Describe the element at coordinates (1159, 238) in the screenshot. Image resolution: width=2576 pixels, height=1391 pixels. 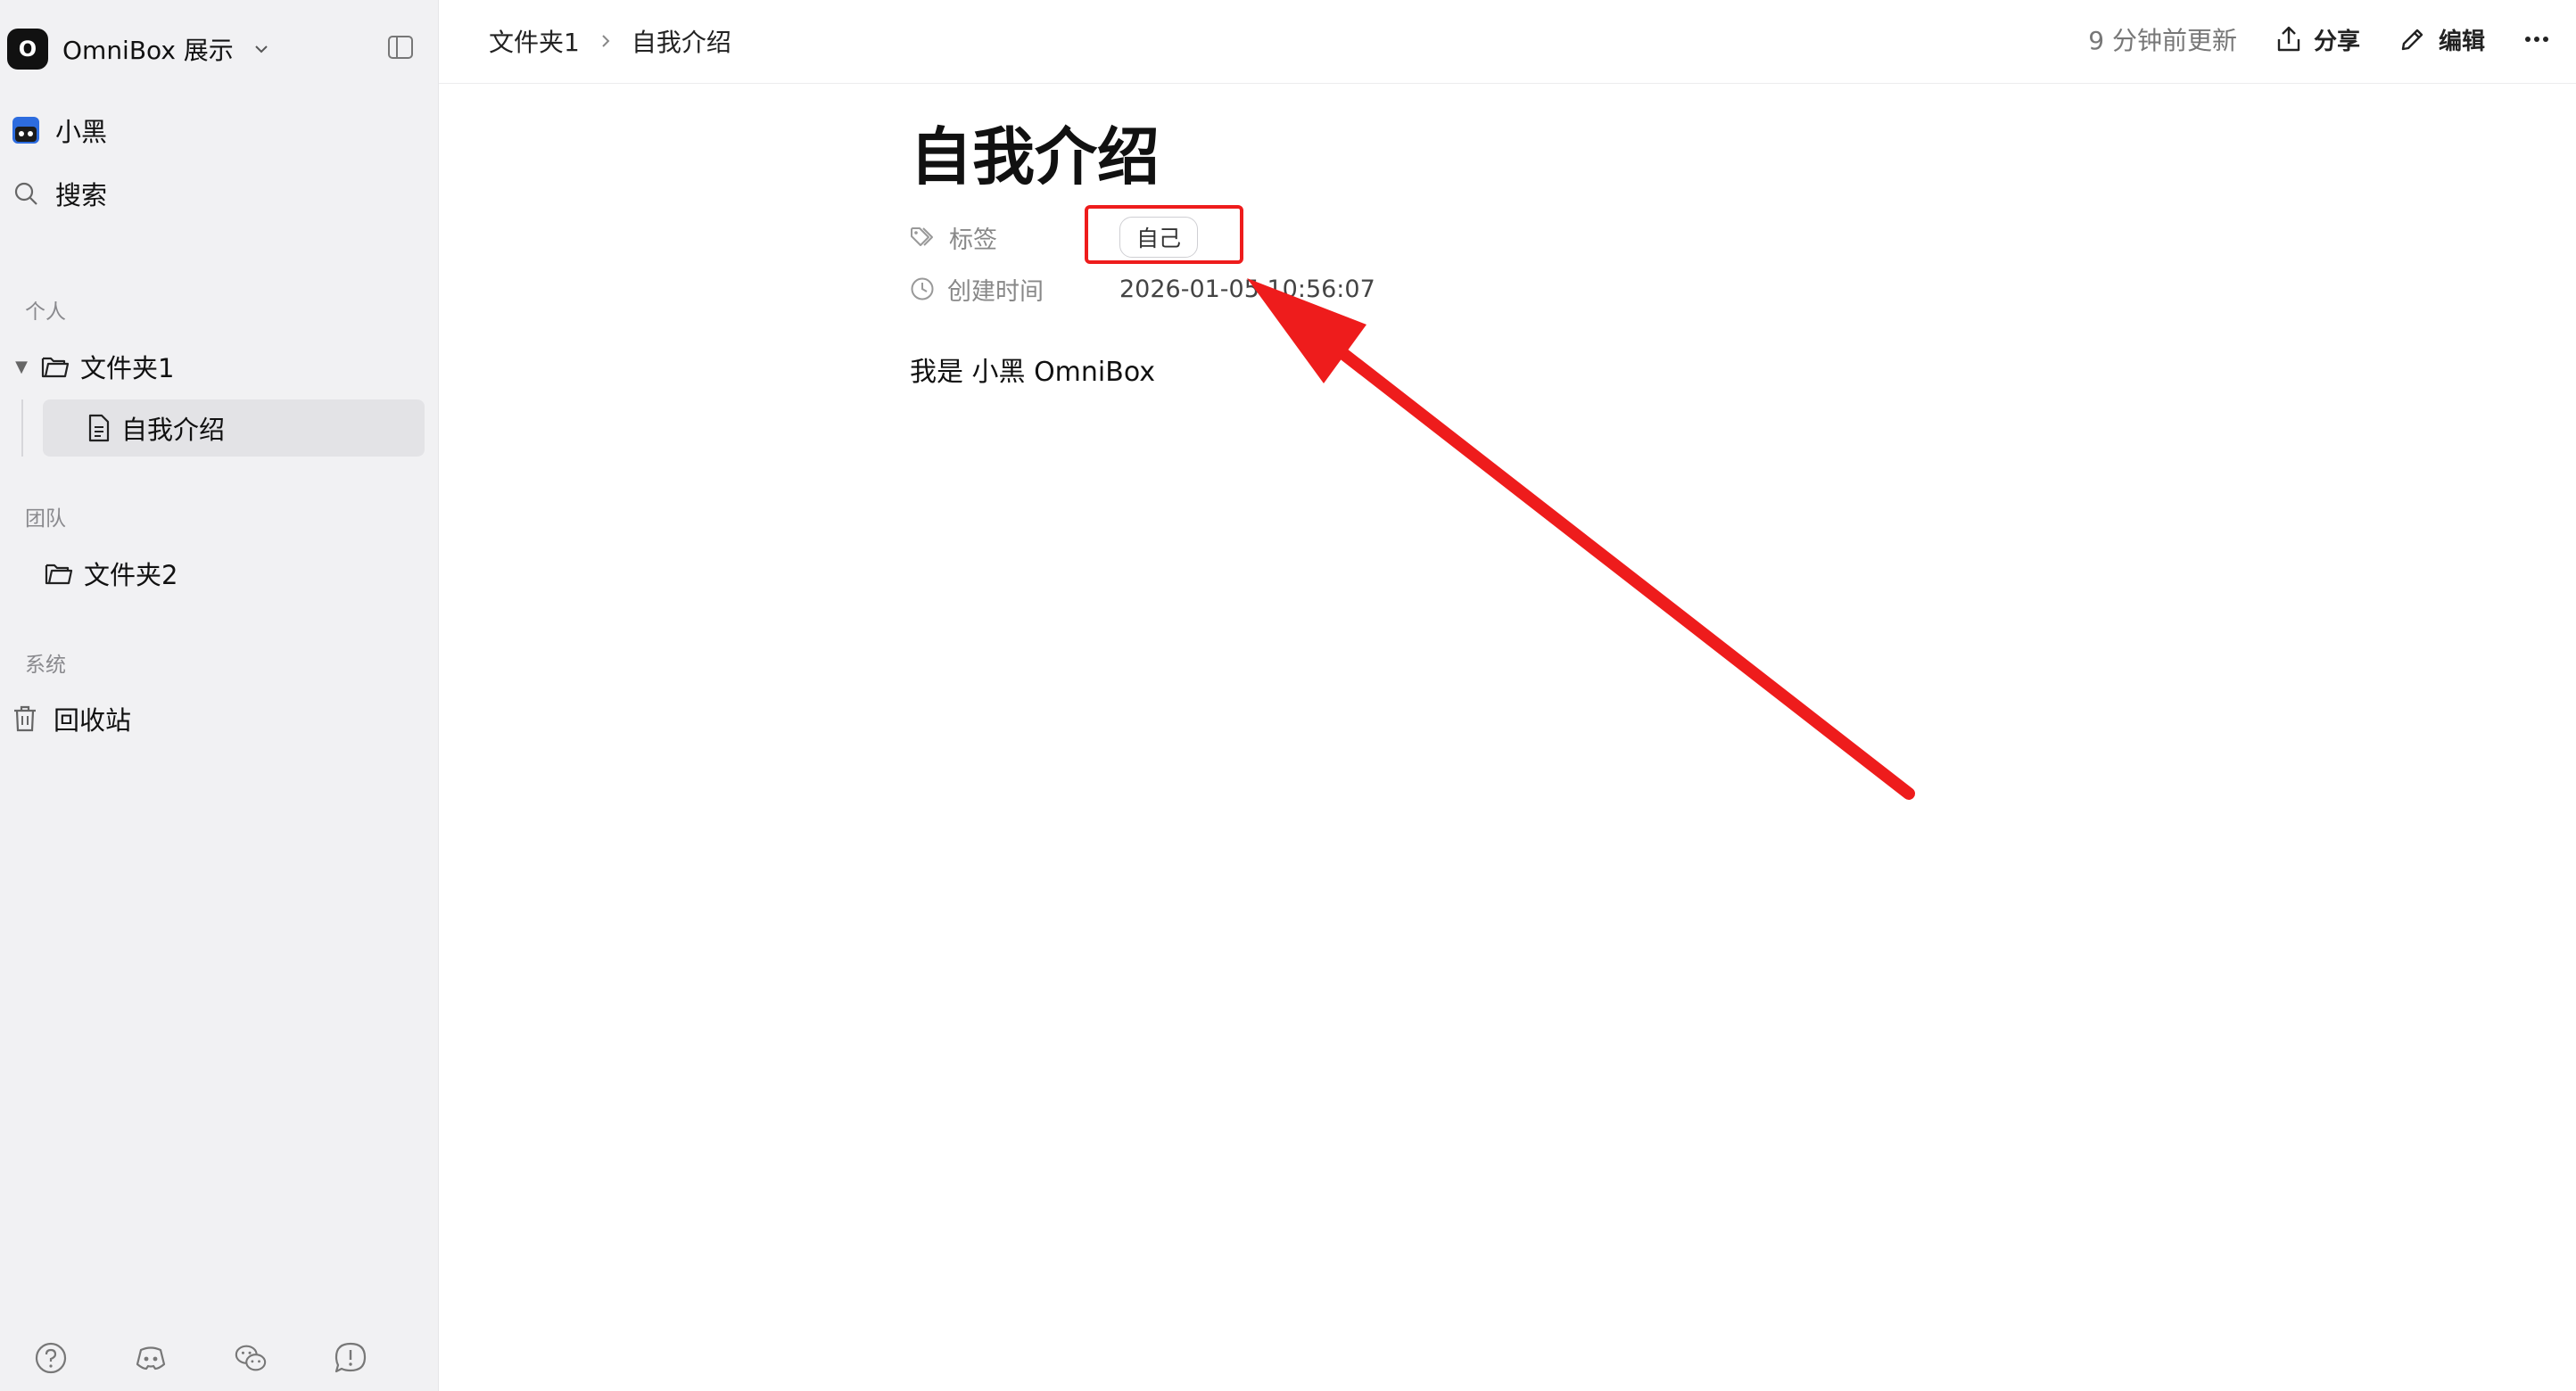
I see `tag-chip: 自己` at that location.